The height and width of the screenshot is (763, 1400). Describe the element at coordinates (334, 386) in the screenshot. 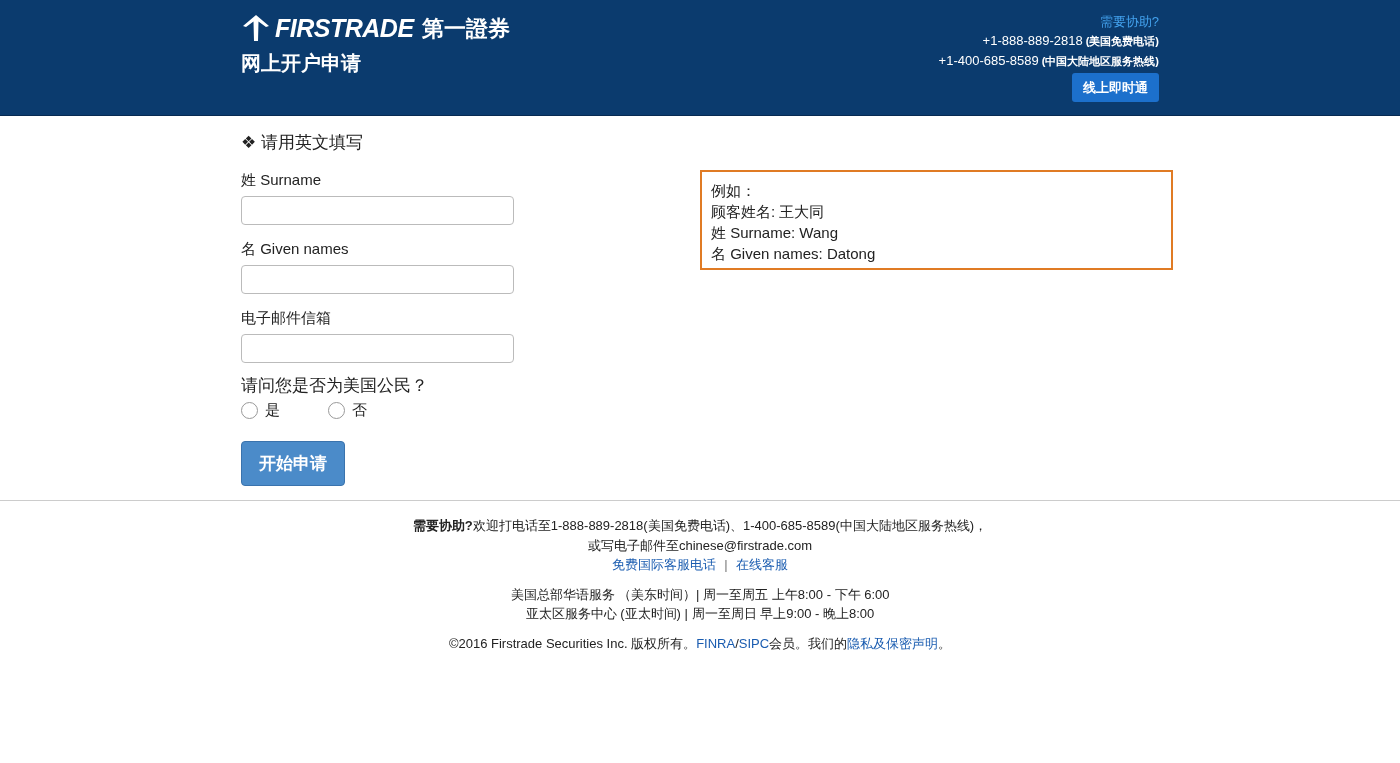

I see `question-text: 请问您是否为美国公民？` at that location.